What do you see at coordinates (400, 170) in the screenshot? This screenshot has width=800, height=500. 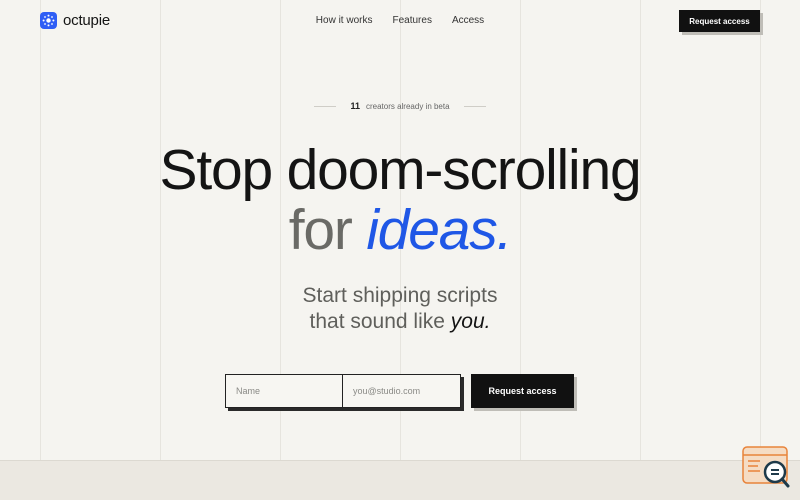 I see `hero-line-1: Stop doom-scrolling` at bounding box center [400, 170].